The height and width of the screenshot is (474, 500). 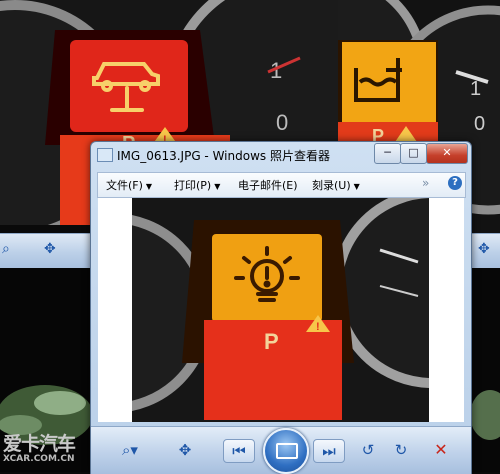 I want to click on rotate-right-icon: ↻, so click(x=401, y=450).